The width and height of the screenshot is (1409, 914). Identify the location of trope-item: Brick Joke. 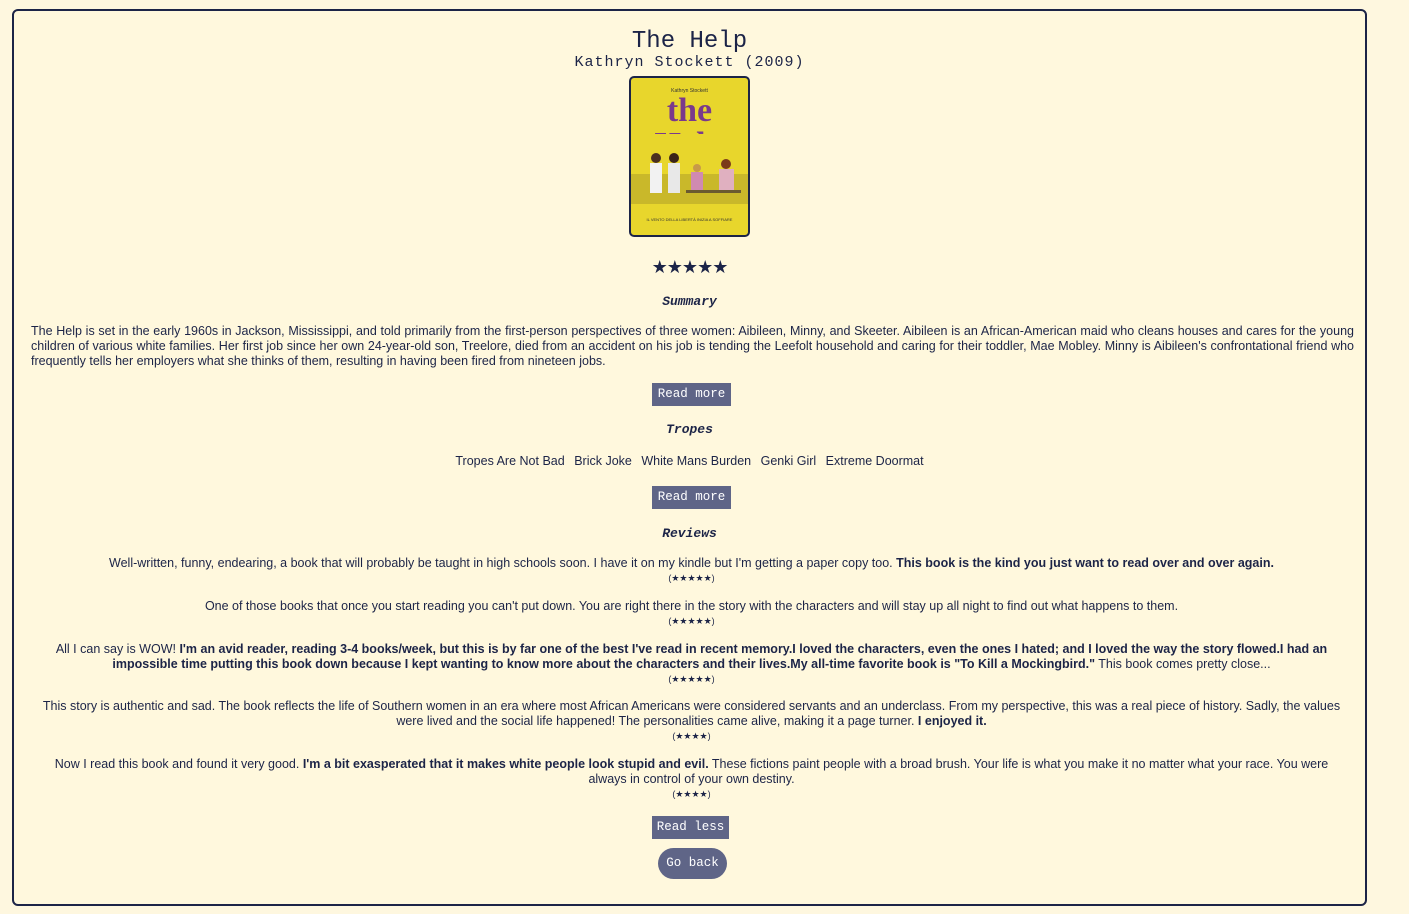
(603, 461).